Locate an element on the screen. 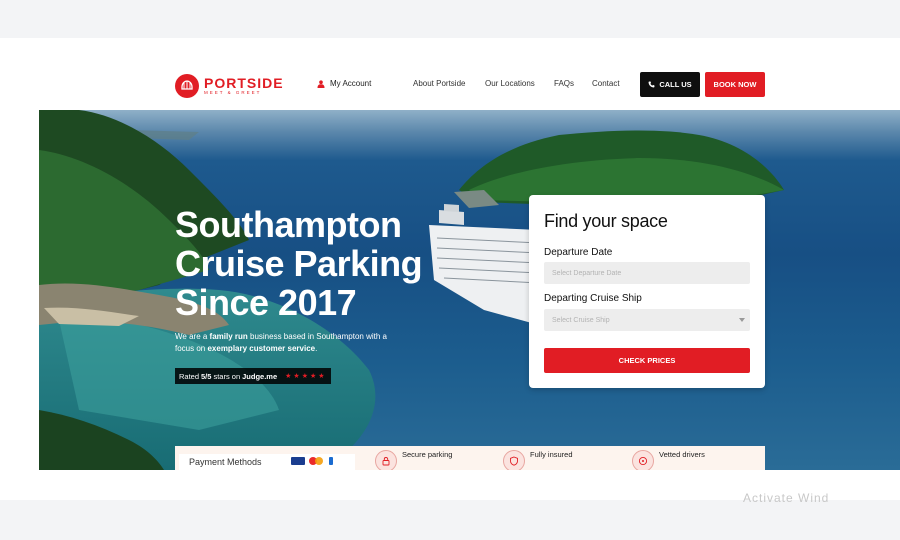 The image size is (900, 540). nav-faqs: FAQs is located at coordinates (564, 83).